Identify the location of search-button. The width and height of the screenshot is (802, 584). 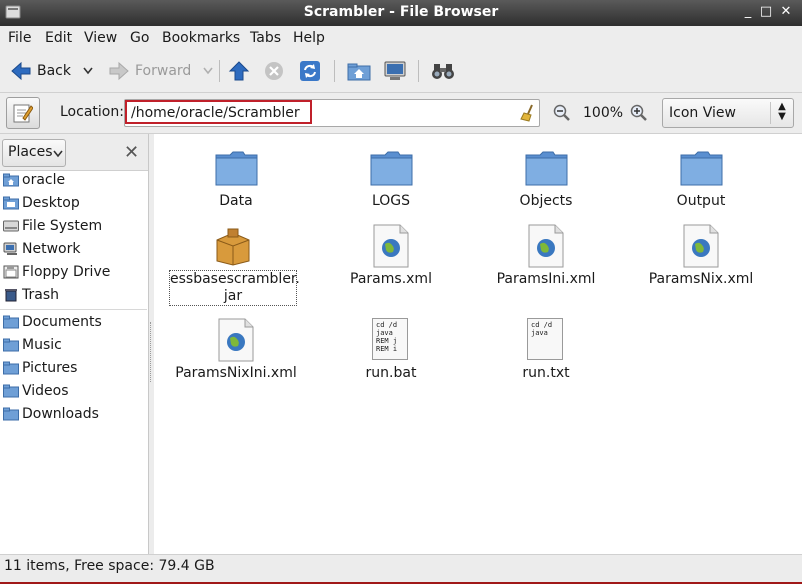
(443, 71).